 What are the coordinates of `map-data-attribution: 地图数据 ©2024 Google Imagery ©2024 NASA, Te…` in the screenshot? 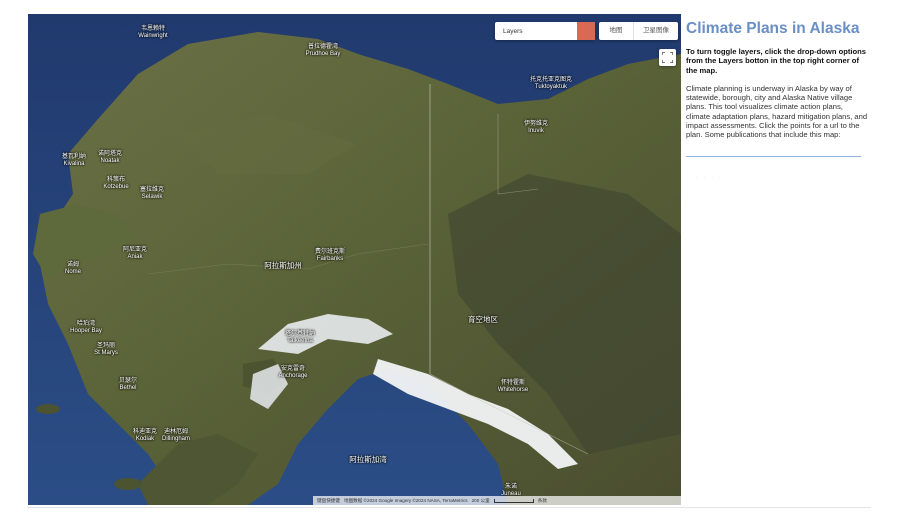 It's located at (405, 500).